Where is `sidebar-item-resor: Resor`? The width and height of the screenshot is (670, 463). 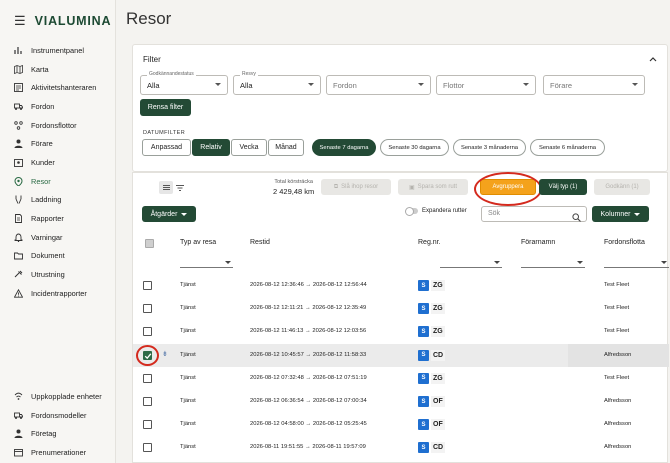
sidebar-item-resor: Resor is located at coordinates (58, 181).